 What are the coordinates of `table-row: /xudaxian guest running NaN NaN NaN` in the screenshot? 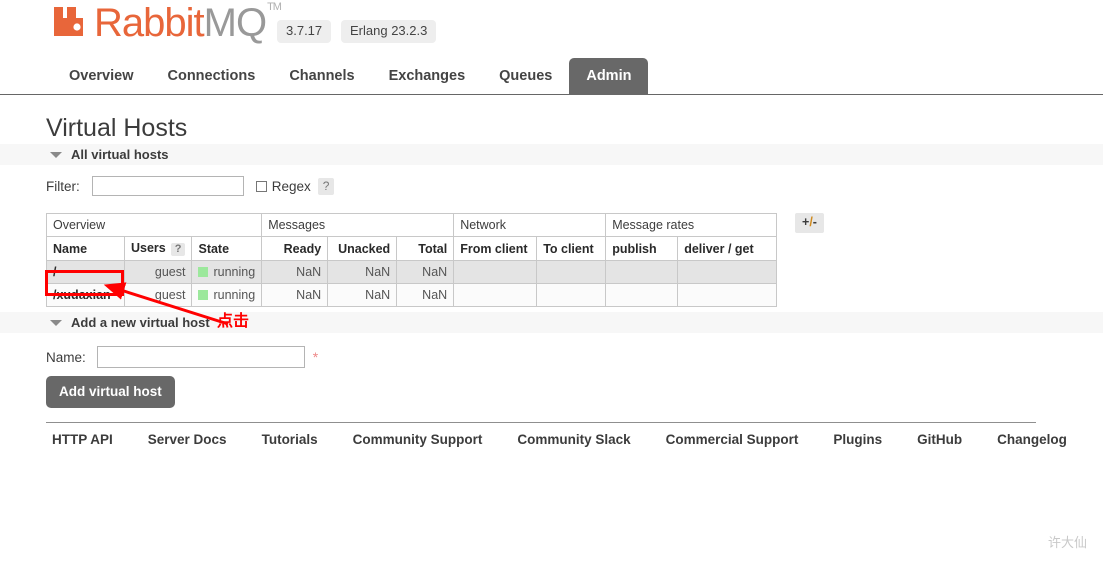 It's located at (412, 295).